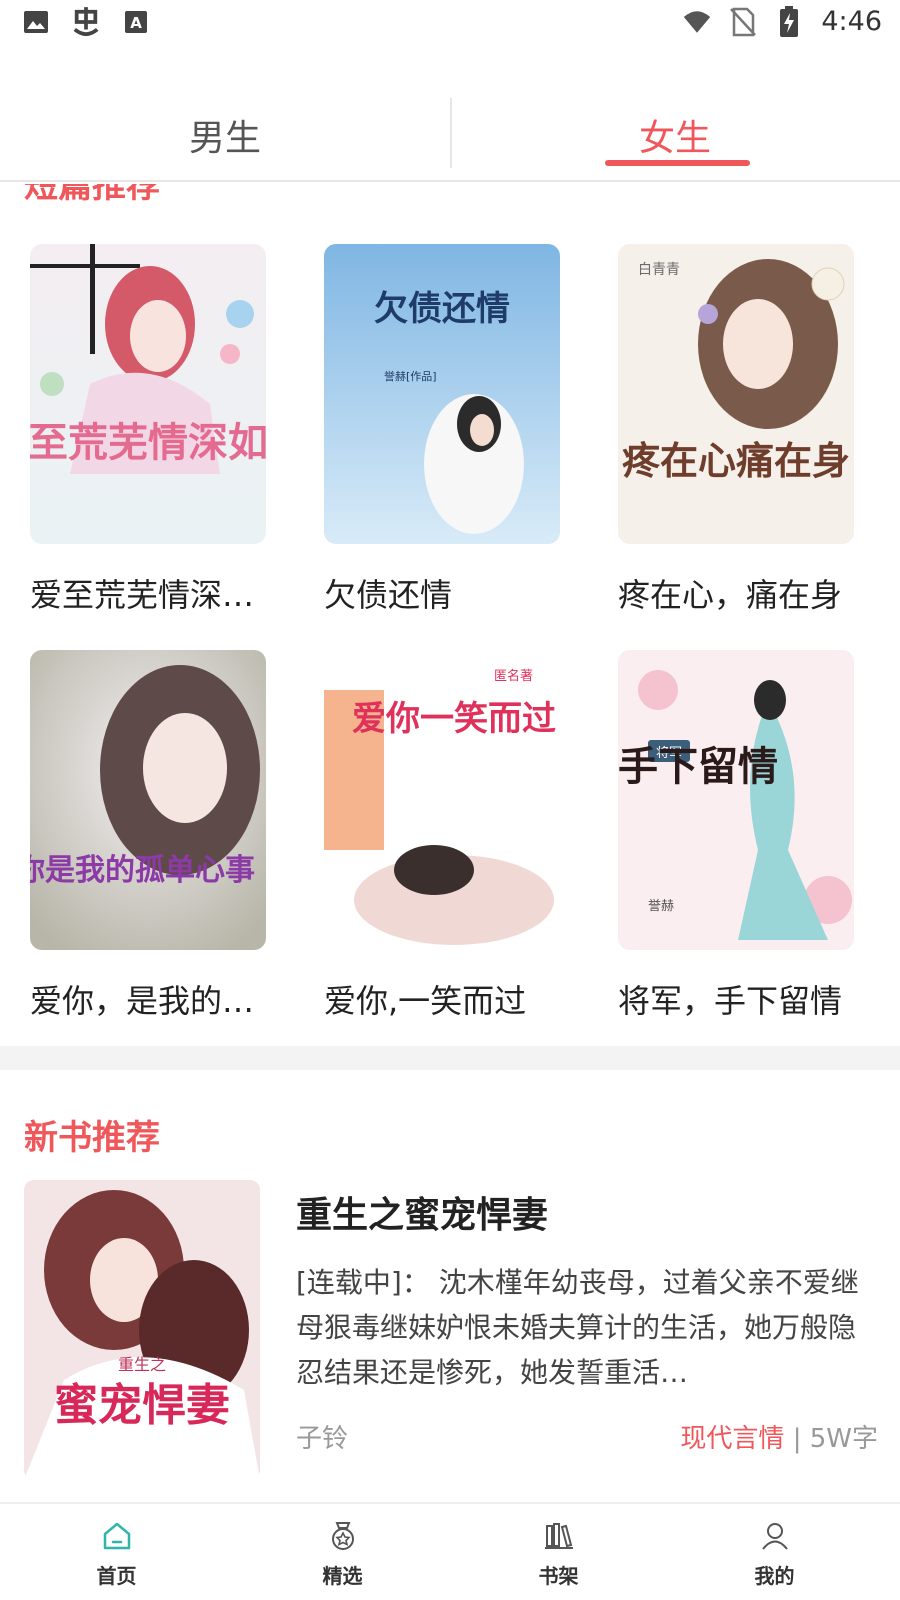  Describe the element at coordinates (736, 800) in the screenshot. I see `book-cover: 将军 手下留情 誉赫` at that location.